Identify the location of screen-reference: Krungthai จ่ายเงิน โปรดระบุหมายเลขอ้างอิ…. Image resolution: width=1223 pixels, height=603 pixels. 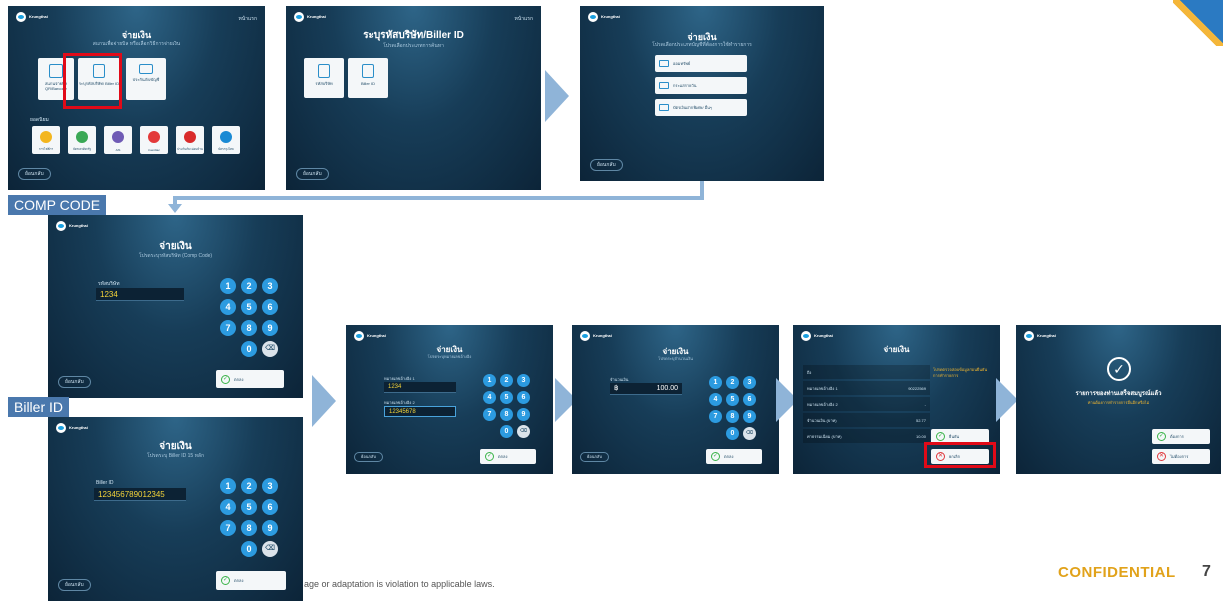
(449, 399).